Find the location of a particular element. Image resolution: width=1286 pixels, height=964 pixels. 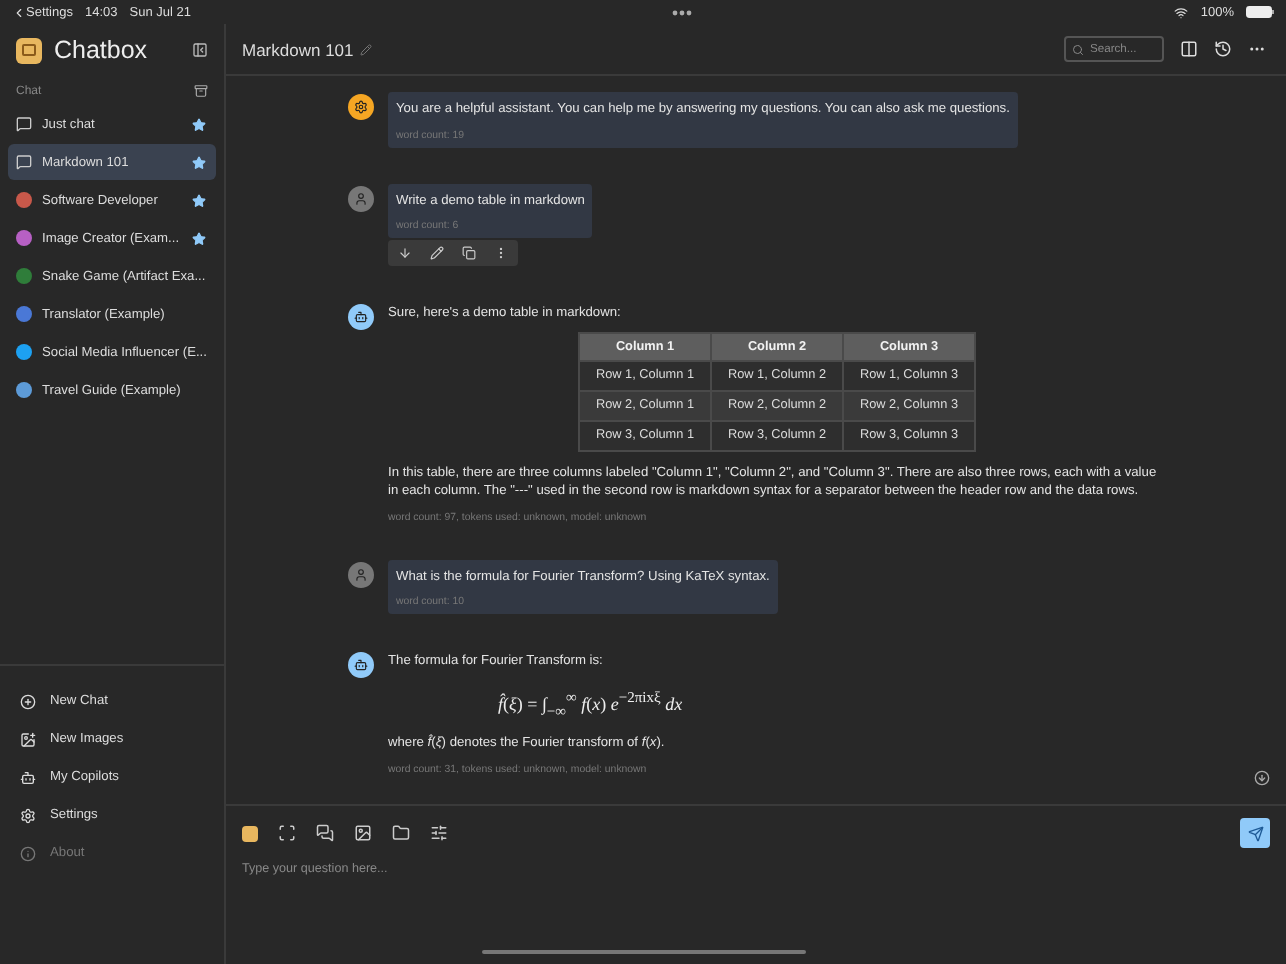

gear-icon is located at coordinates (361, 107).